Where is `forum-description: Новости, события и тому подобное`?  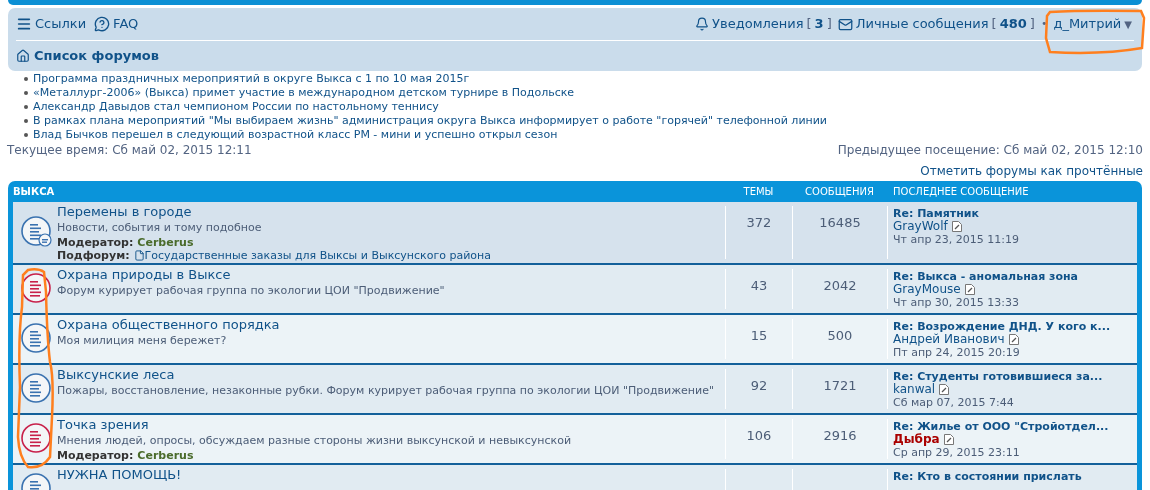 forum-description: Новости, события и тому подобное is located at coordinates (160, 227).